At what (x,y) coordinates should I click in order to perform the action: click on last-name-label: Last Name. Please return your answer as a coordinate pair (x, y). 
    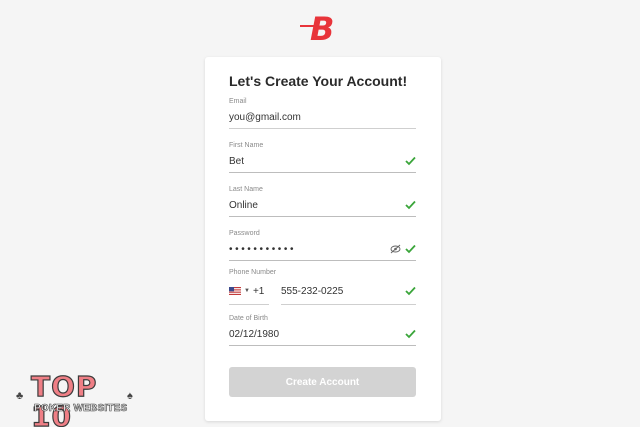
    Looking at the image, I should click on (246, 189).